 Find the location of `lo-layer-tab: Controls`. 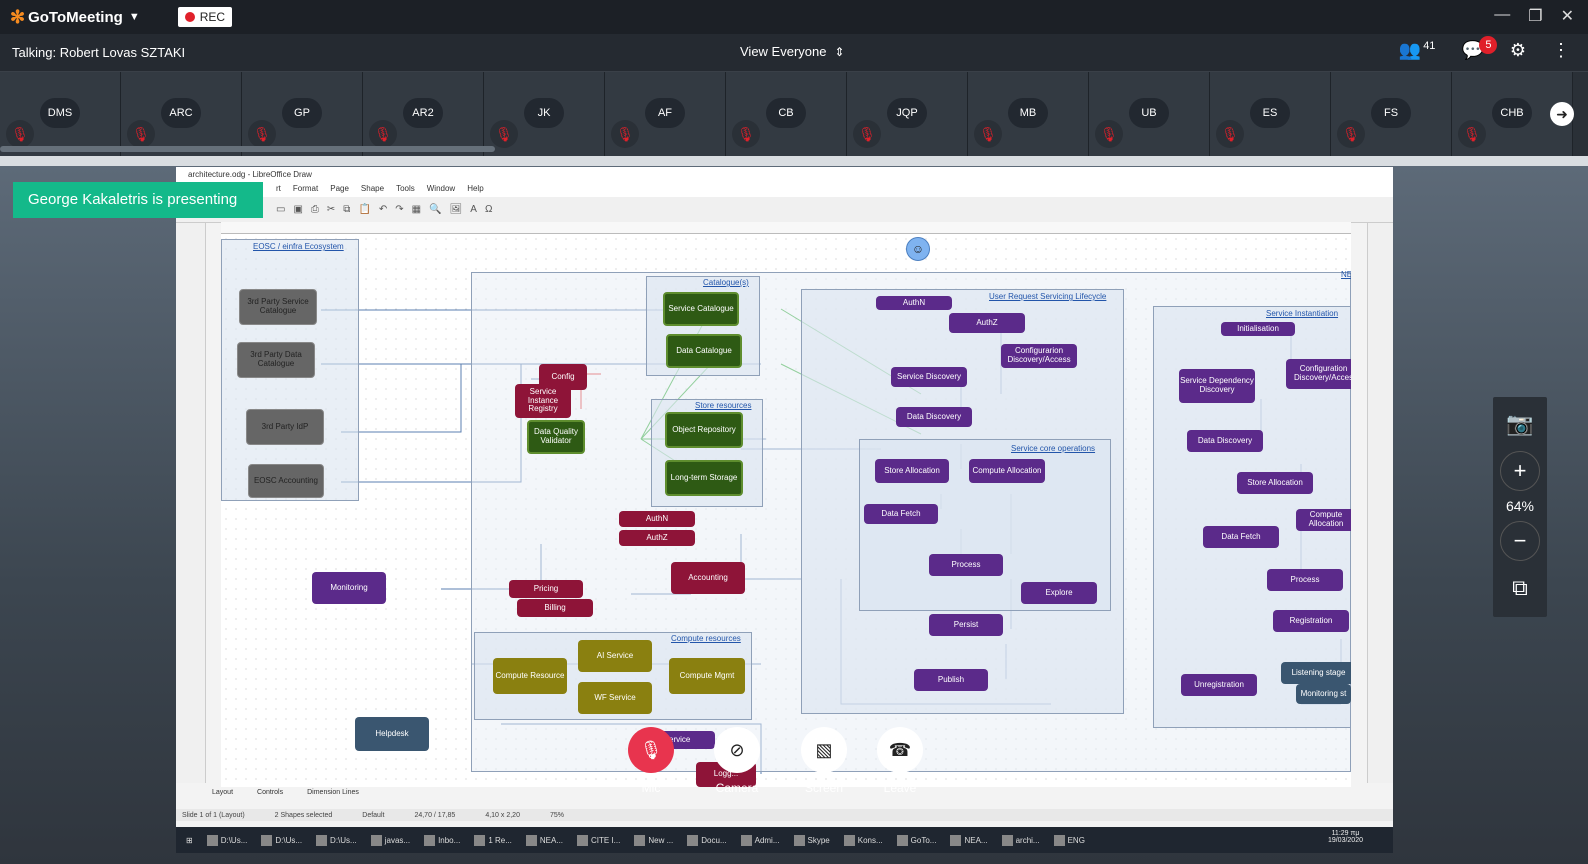

lo-layer-tab: Controls is located at coordinates (270, 796).